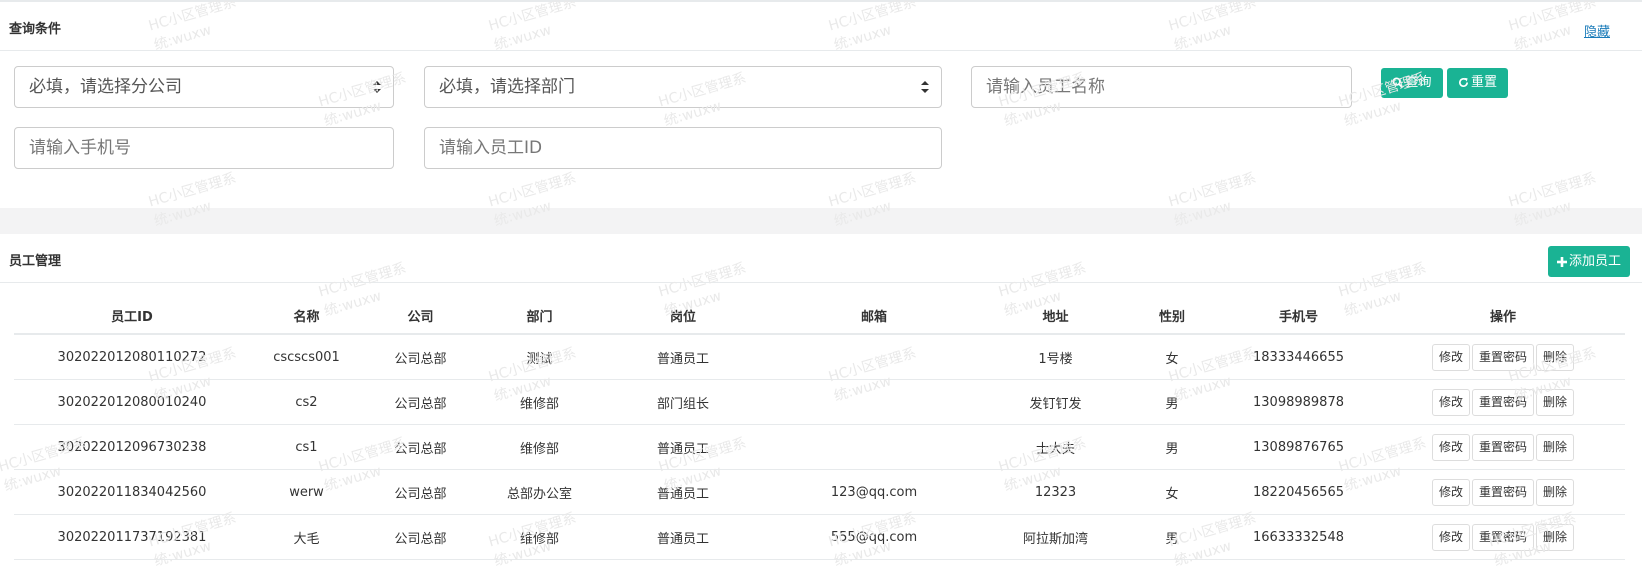  What do you see at coordinates (539, 357) in the screenshot?
I see `cell-department: 测试` at bounding box center [539, 357].